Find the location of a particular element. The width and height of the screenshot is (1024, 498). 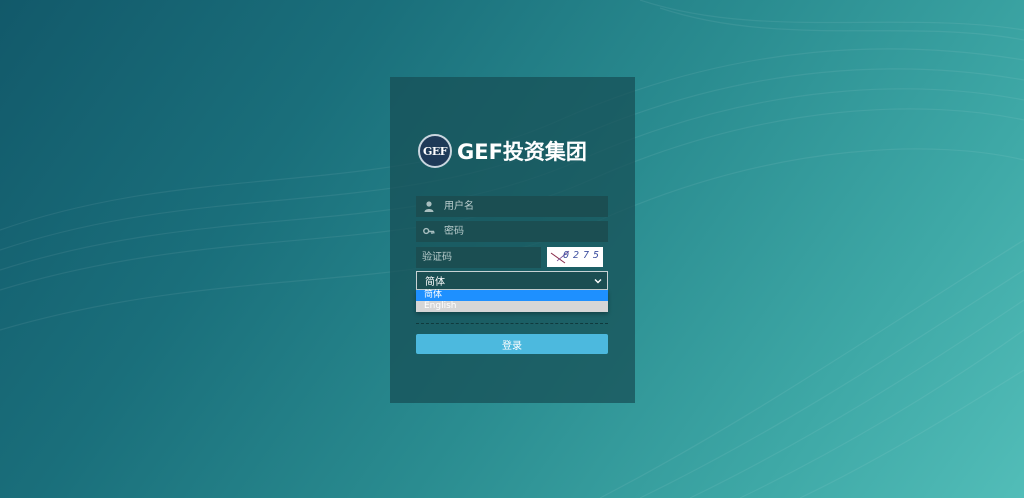

password-input is located at coordinates (519, 231).